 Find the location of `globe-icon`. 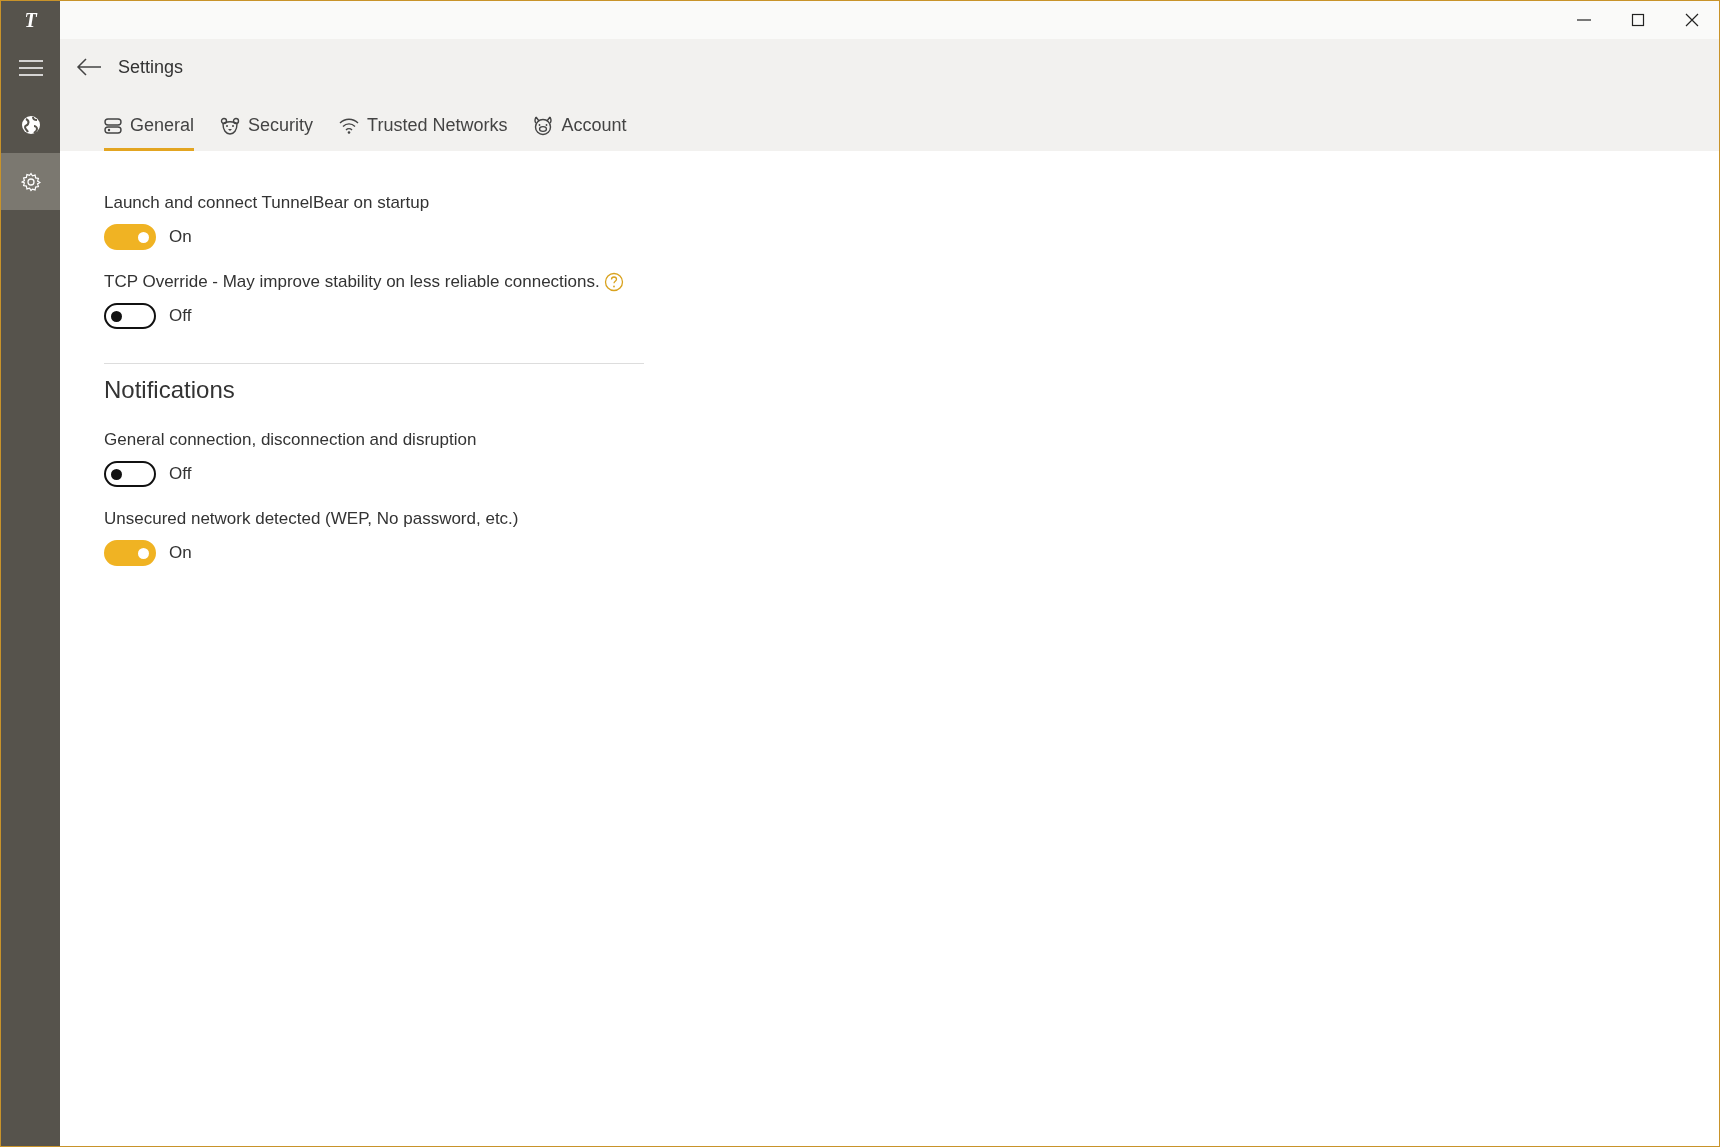

globe-icon is located at coordinates (30, 124).